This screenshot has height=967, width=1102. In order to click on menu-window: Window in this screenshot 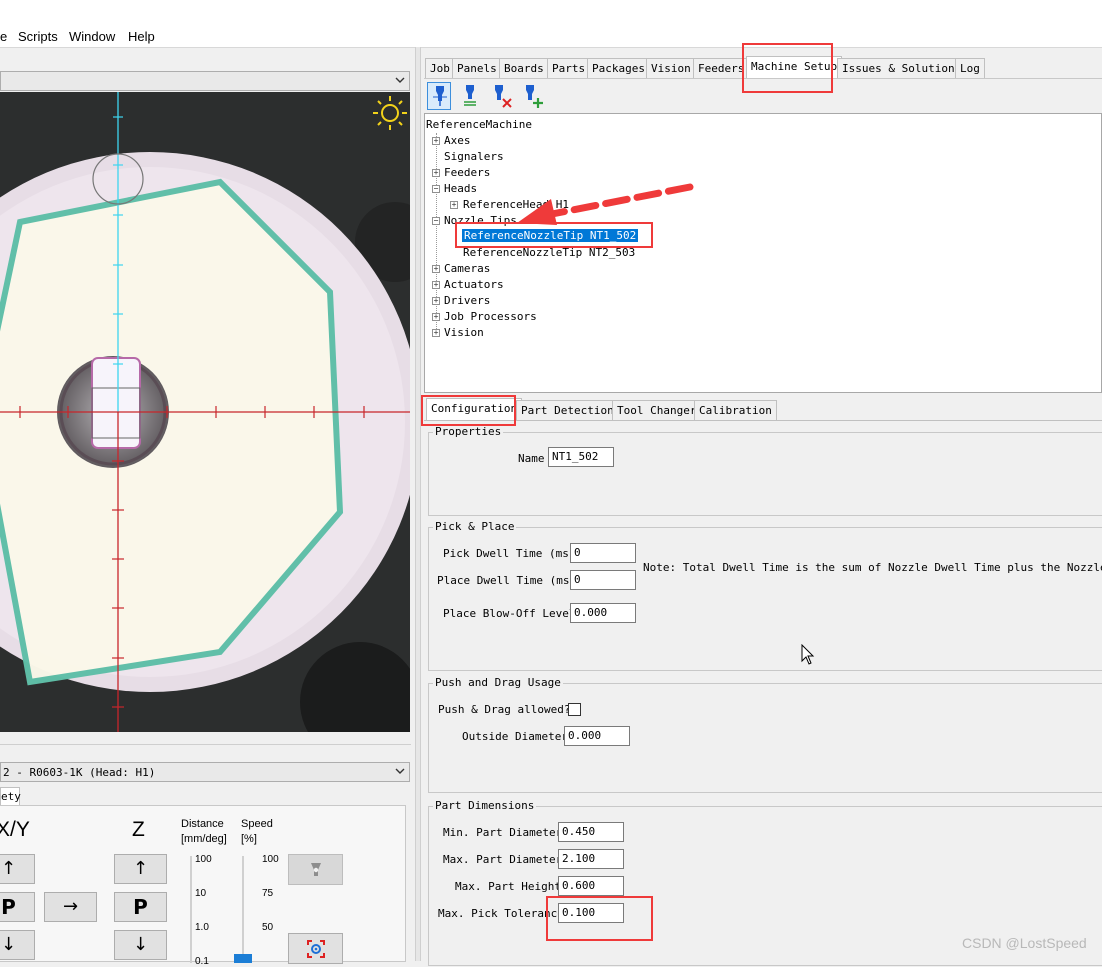, I will do `click(92, 36)`.